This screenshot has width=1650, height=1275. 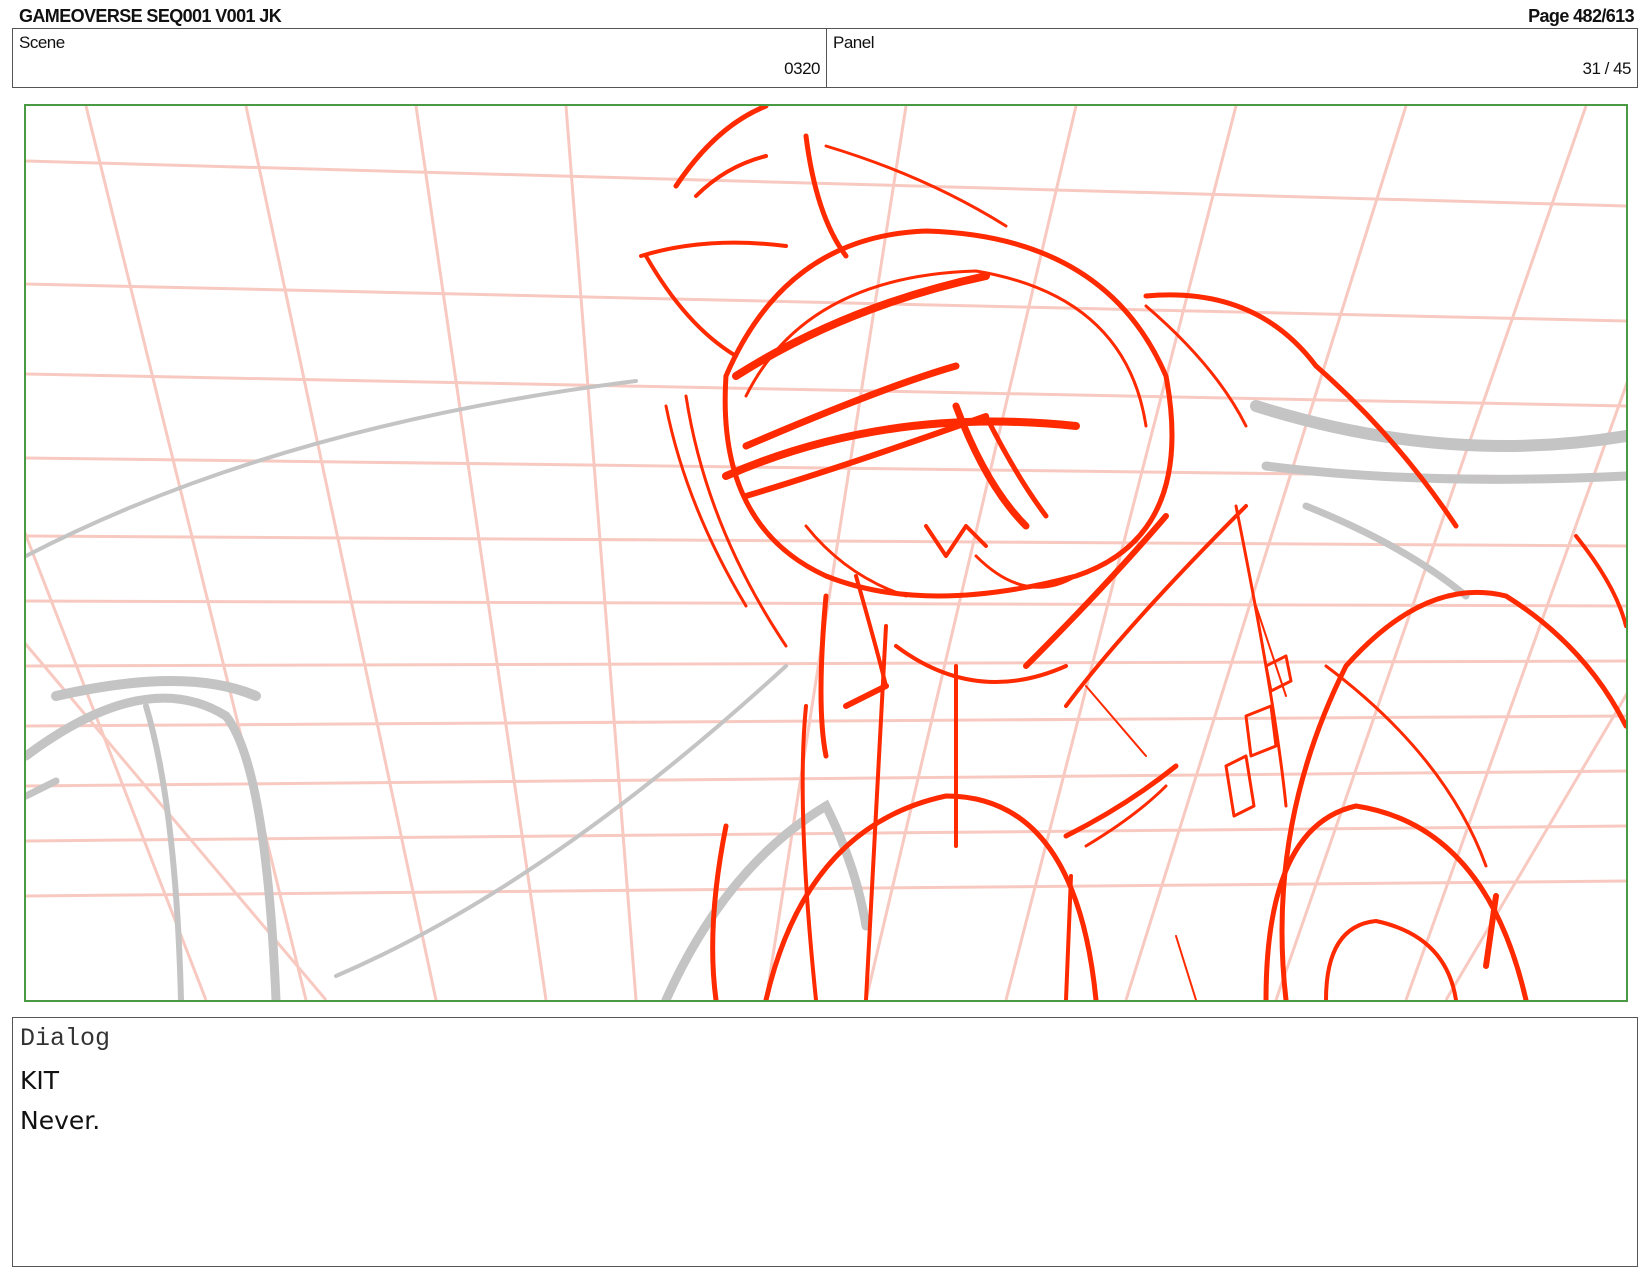 What do you see at coordinates (420, 58) in the screenshot?
I see `scene-cell: Scene 0320` at bounding box center [420, 58].